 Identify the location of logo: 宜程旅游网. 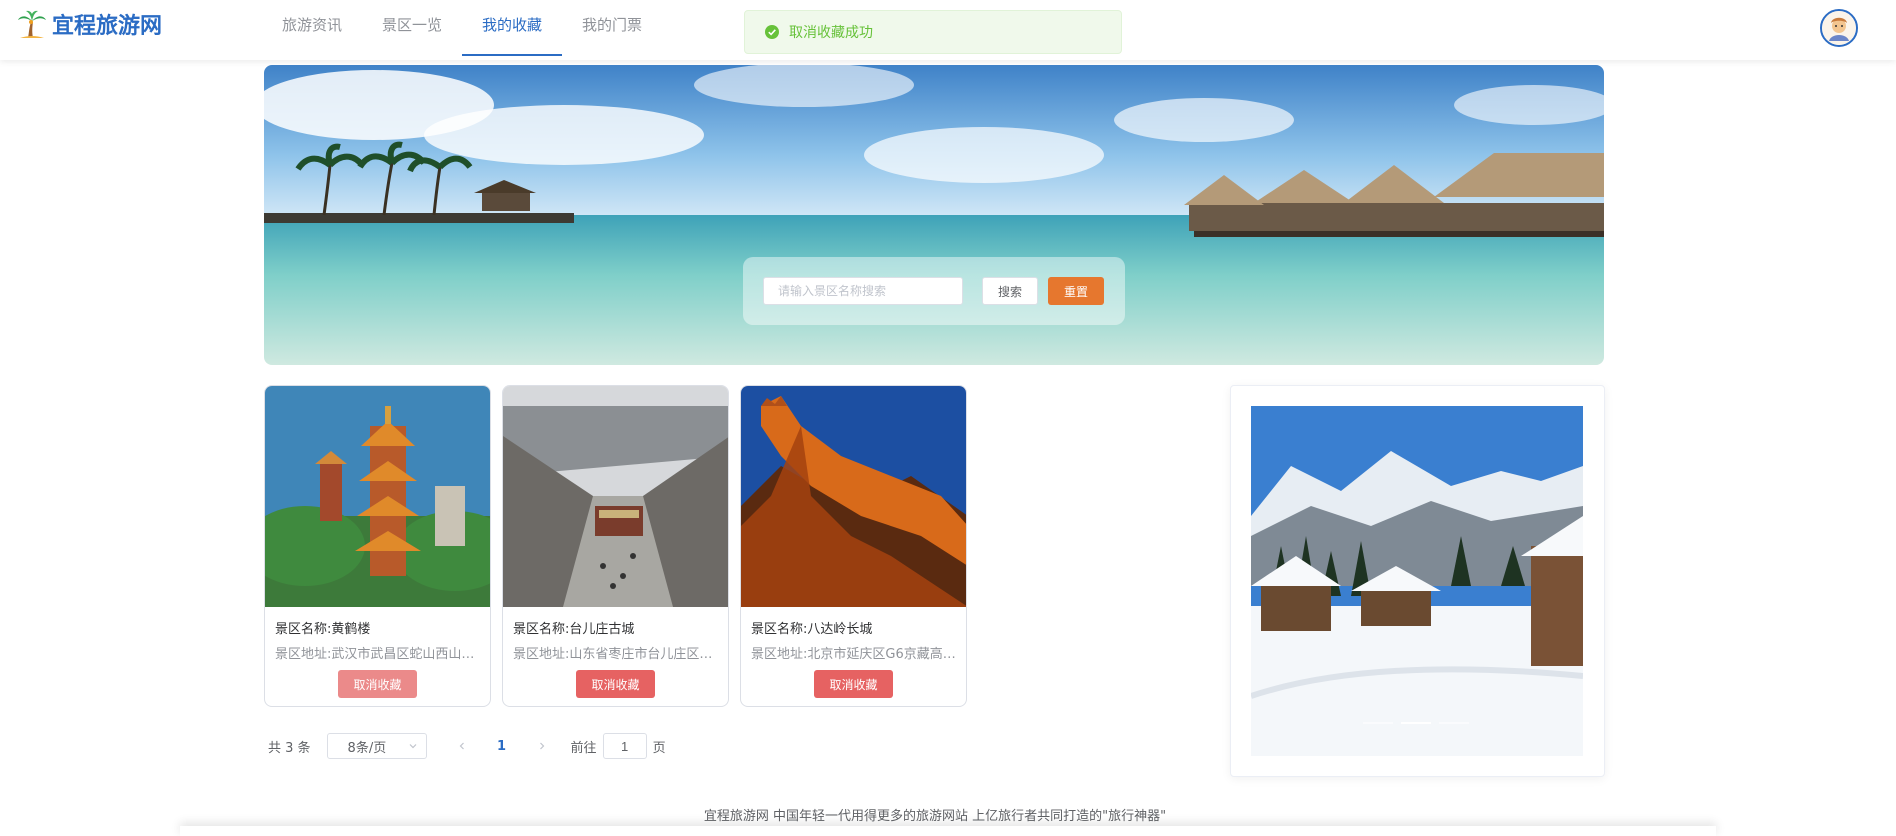
(89, 24).